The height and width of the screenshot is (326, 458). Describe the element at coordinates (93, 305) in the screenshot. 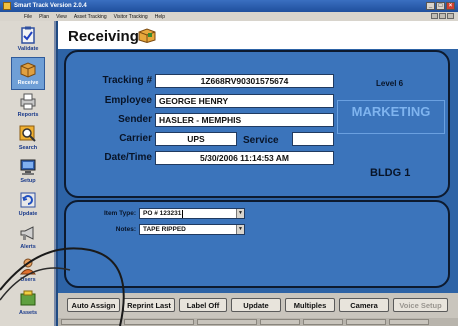

I see `auto-assign-button: Auto Assign` at that location.